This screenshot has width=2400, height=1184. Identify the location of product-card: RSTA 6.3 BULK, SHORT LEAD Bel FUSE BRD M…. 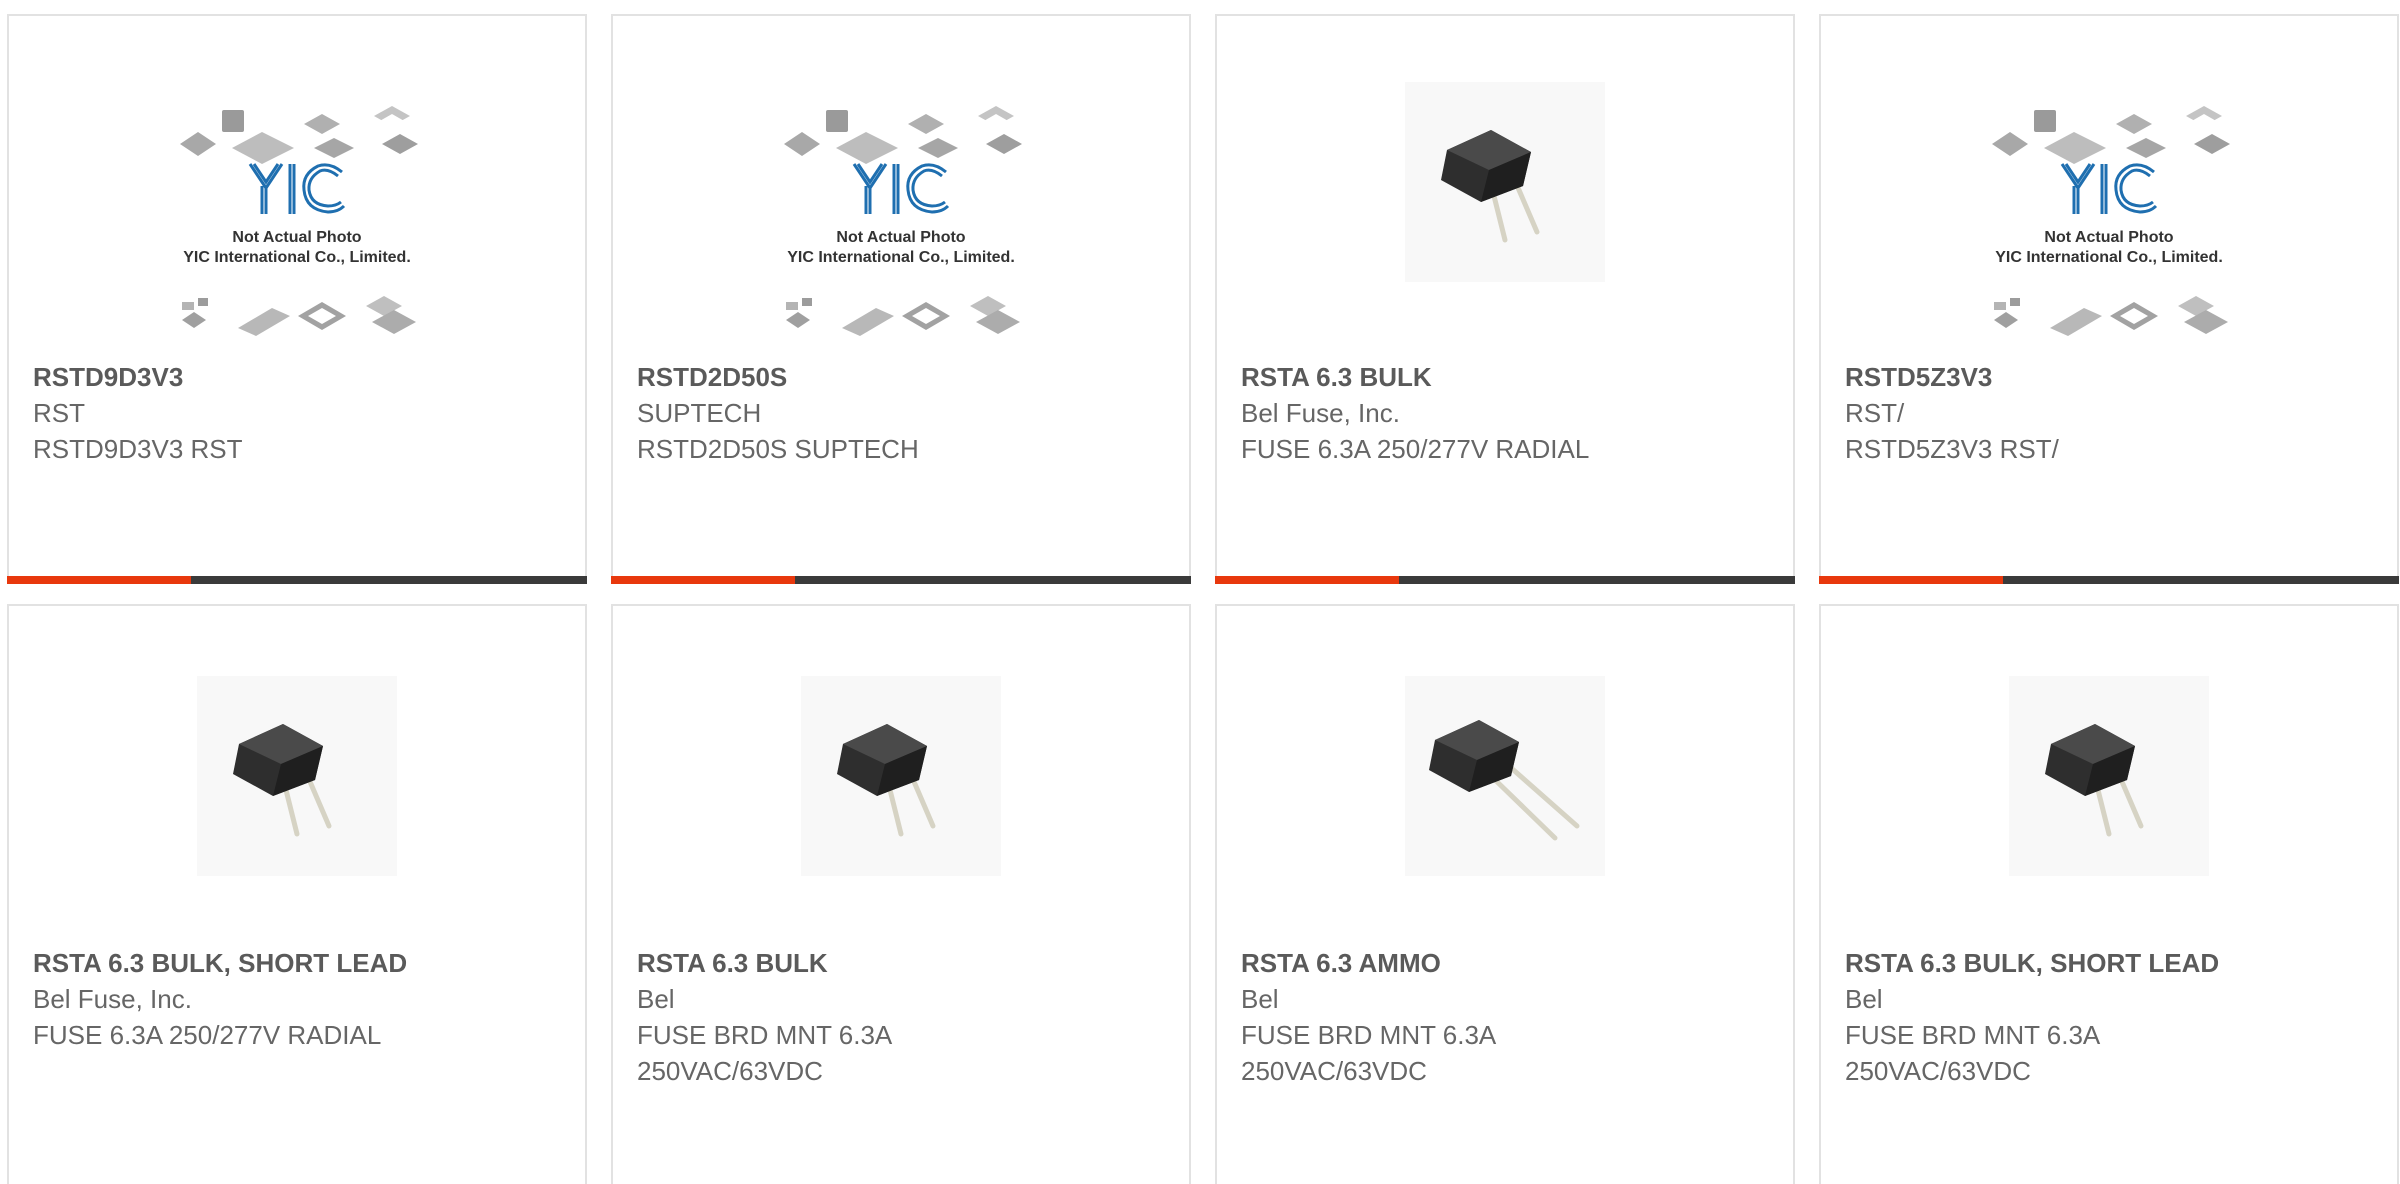
(2109, 894).